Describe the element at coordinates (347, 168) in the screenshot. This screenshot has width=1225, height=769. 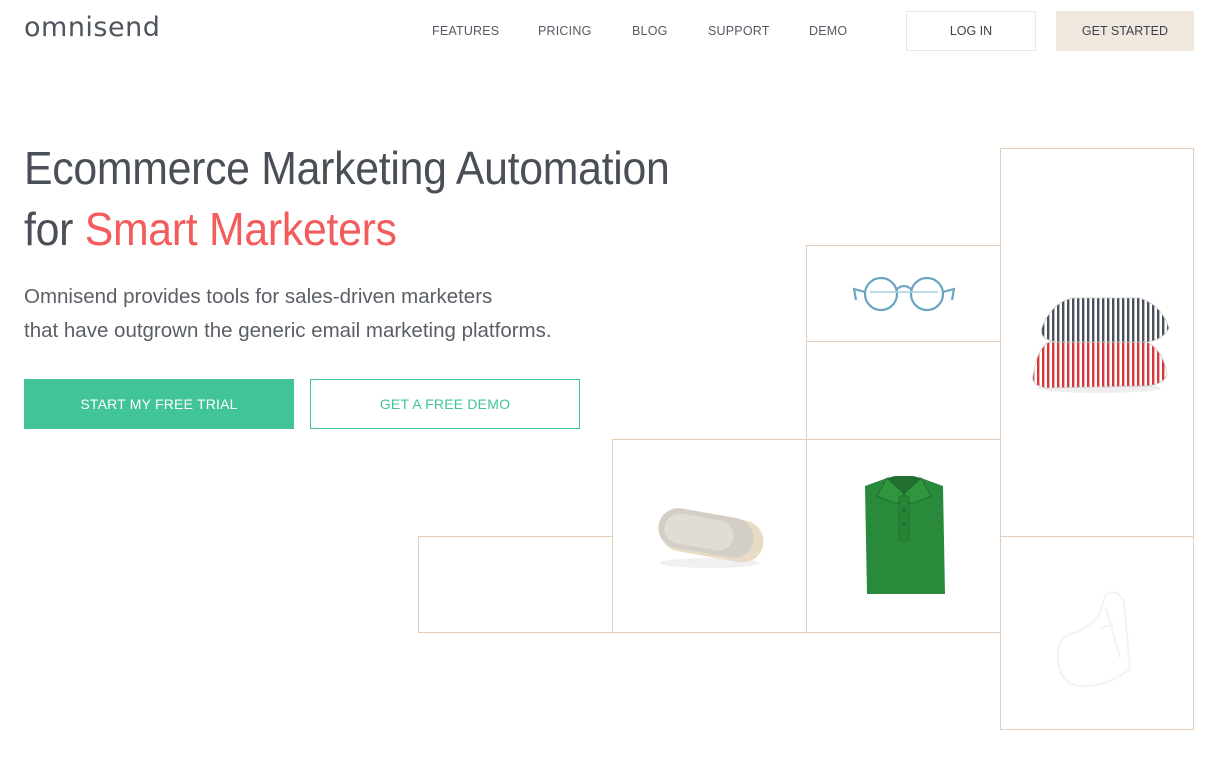
I see `headline-line1: Ecommerce Marketing Automation` at that location.